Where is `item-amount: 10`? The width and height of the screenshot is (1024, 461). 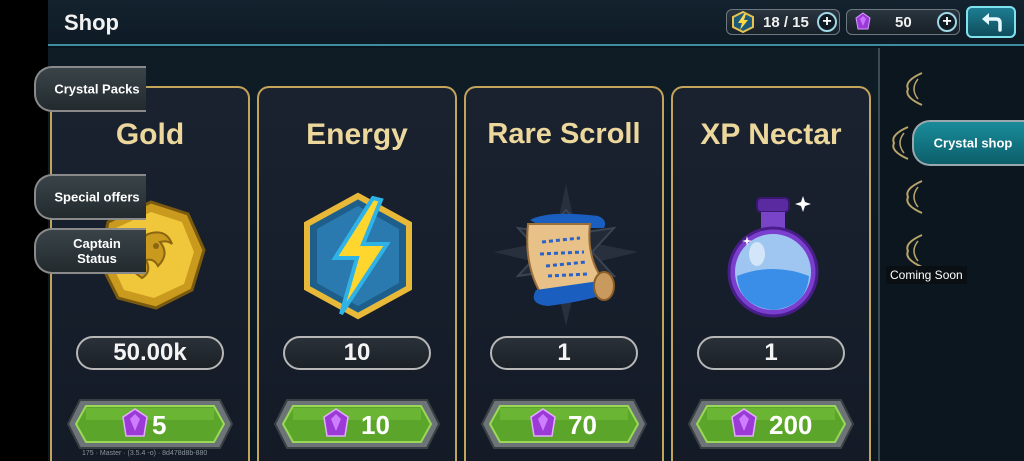 item-amount: 10 is located at coordinates (357, 353).